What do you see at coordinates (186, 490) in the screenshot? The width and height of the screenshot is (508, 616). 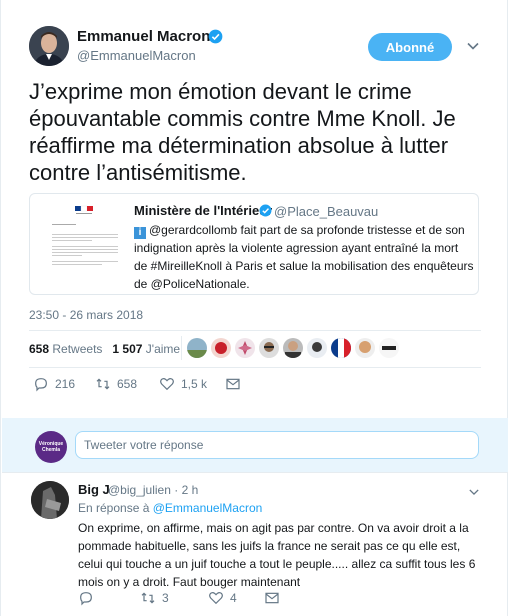 I see `reply-time: · 2 h` at bounding box center [186, 490].